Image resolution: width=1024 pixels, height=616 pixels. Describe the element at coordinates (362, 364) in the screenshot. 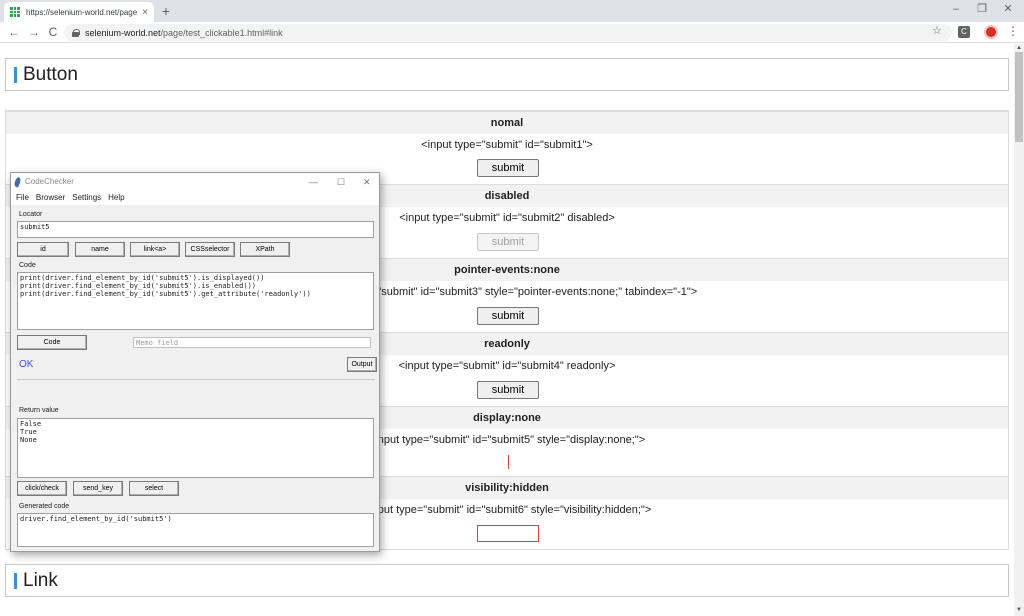

I see `output-button: Output` at that location.